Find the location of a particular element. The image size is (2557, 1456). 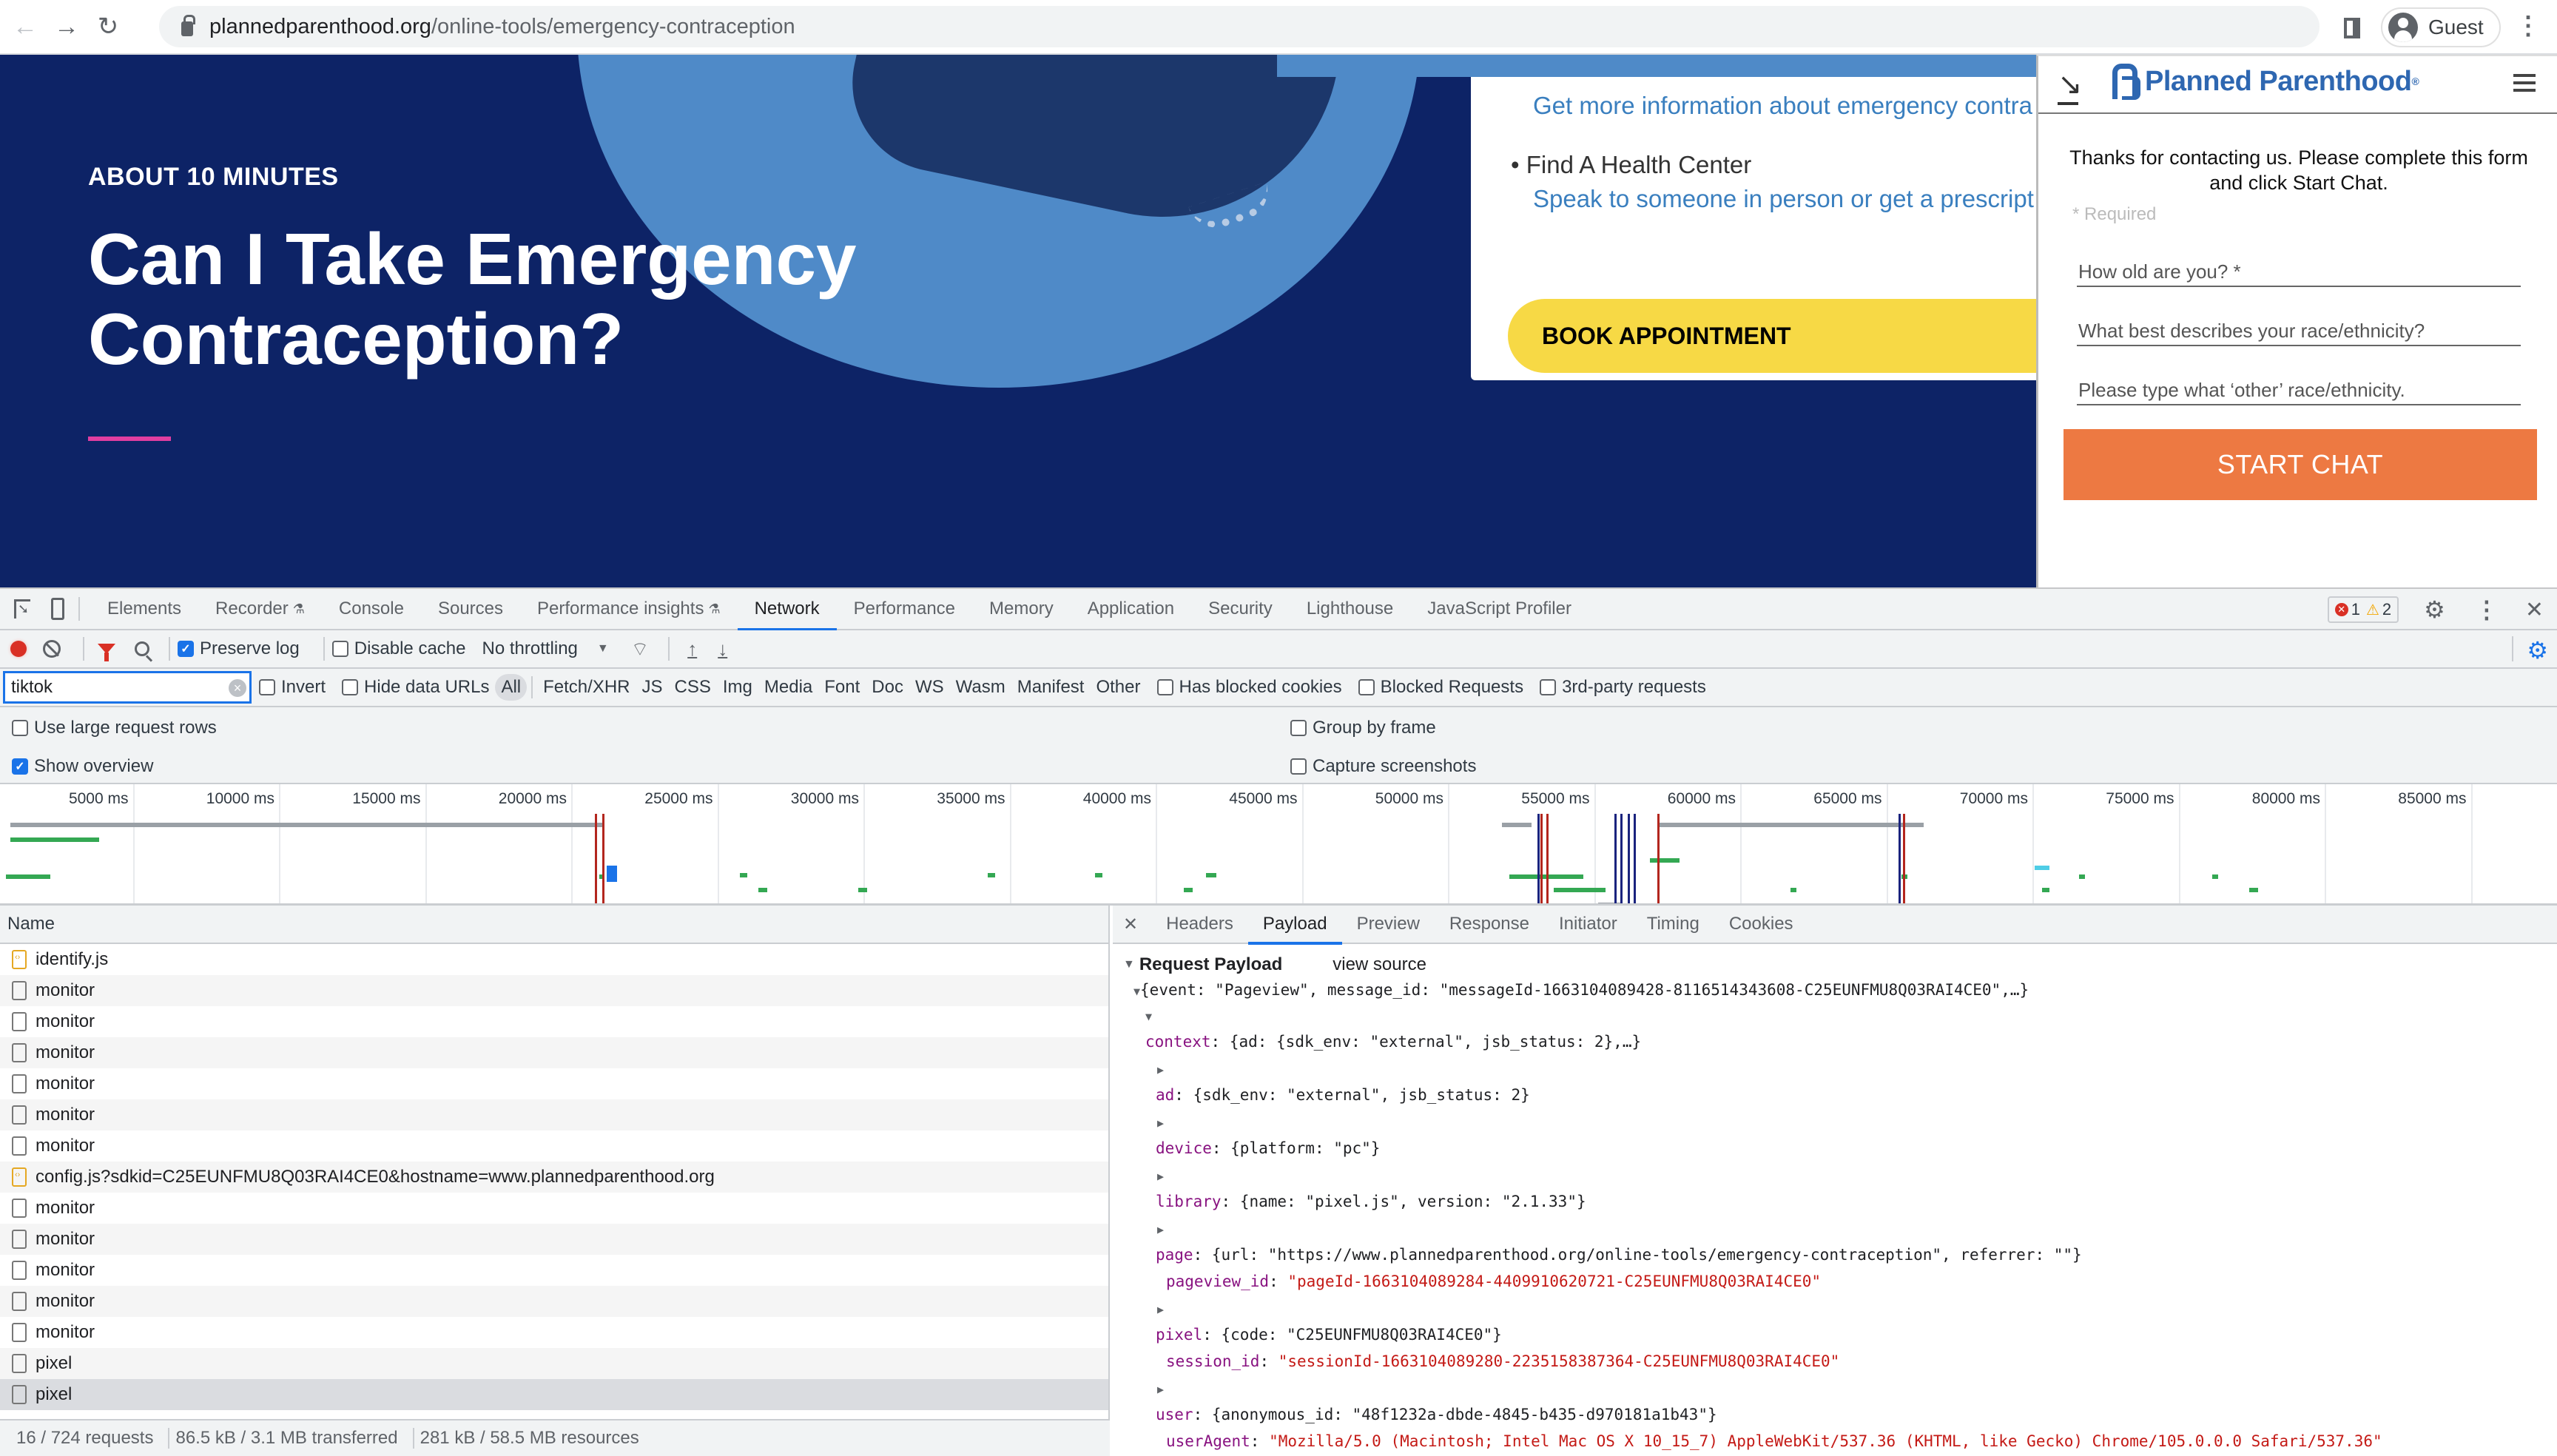

clear-icon is located at coordinates (52, 649).